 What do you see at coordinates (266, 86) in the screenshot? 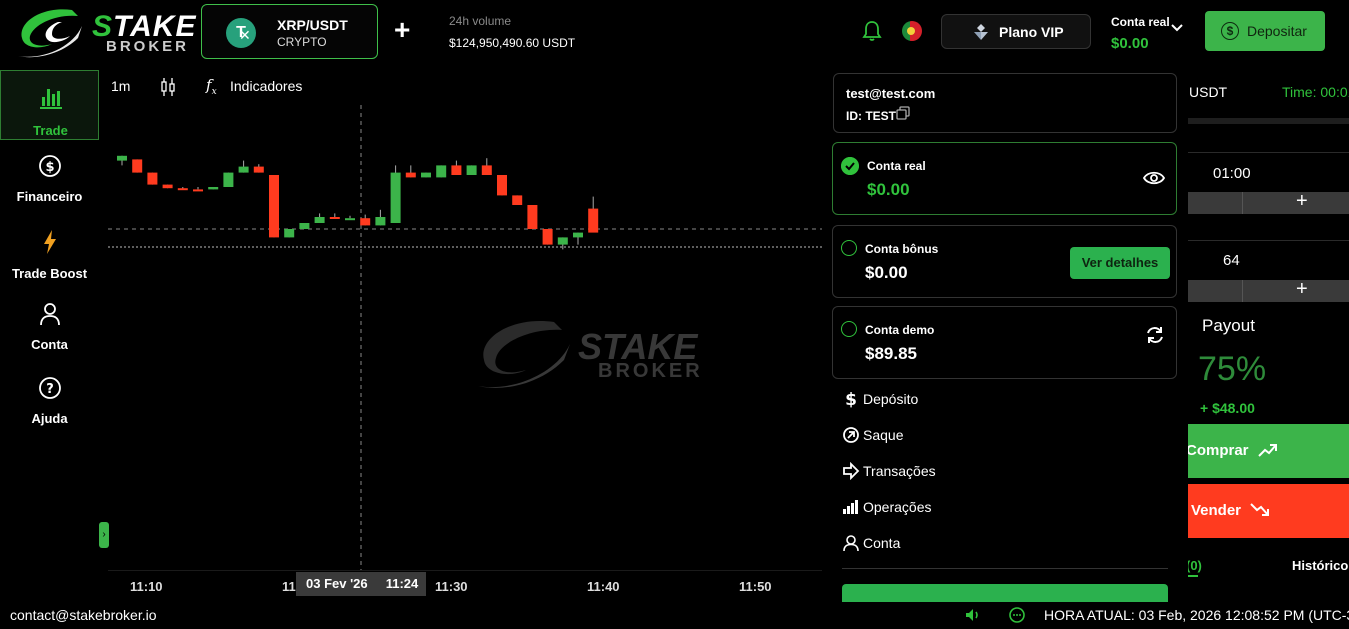
I see `indicators-button: Indicadores` at bounding box center [266, 86].